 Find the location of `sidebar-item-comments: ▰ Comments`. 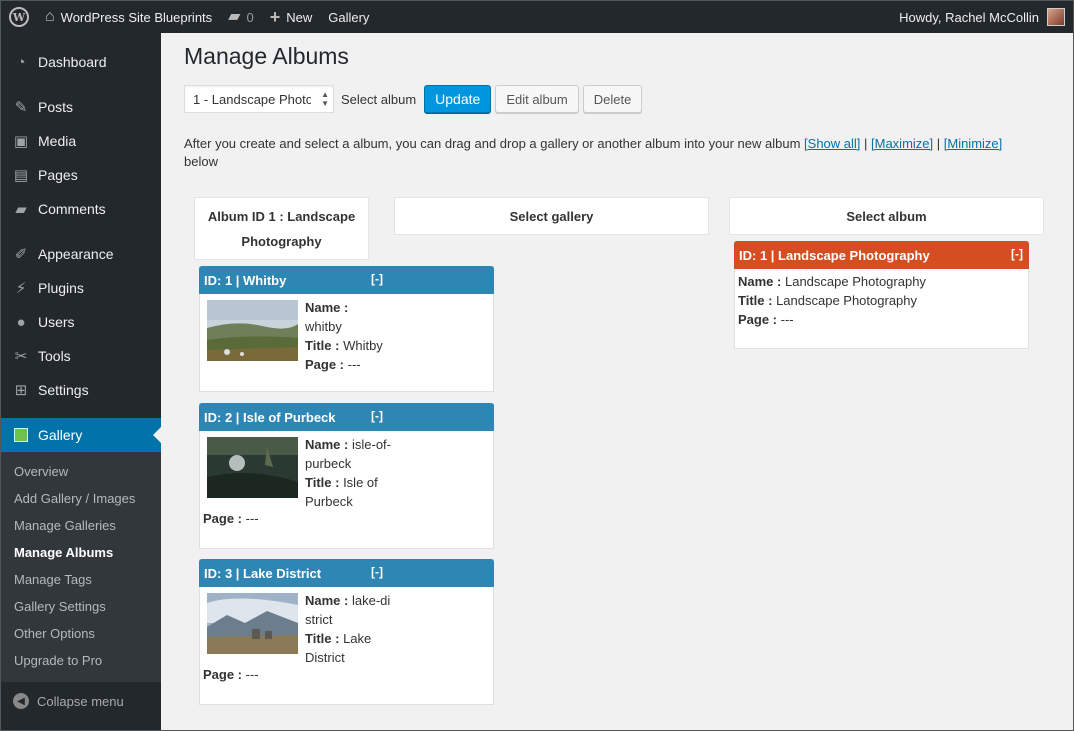

sidebar-item-comments: ▰ Comments is located at coordinates (81, 209).